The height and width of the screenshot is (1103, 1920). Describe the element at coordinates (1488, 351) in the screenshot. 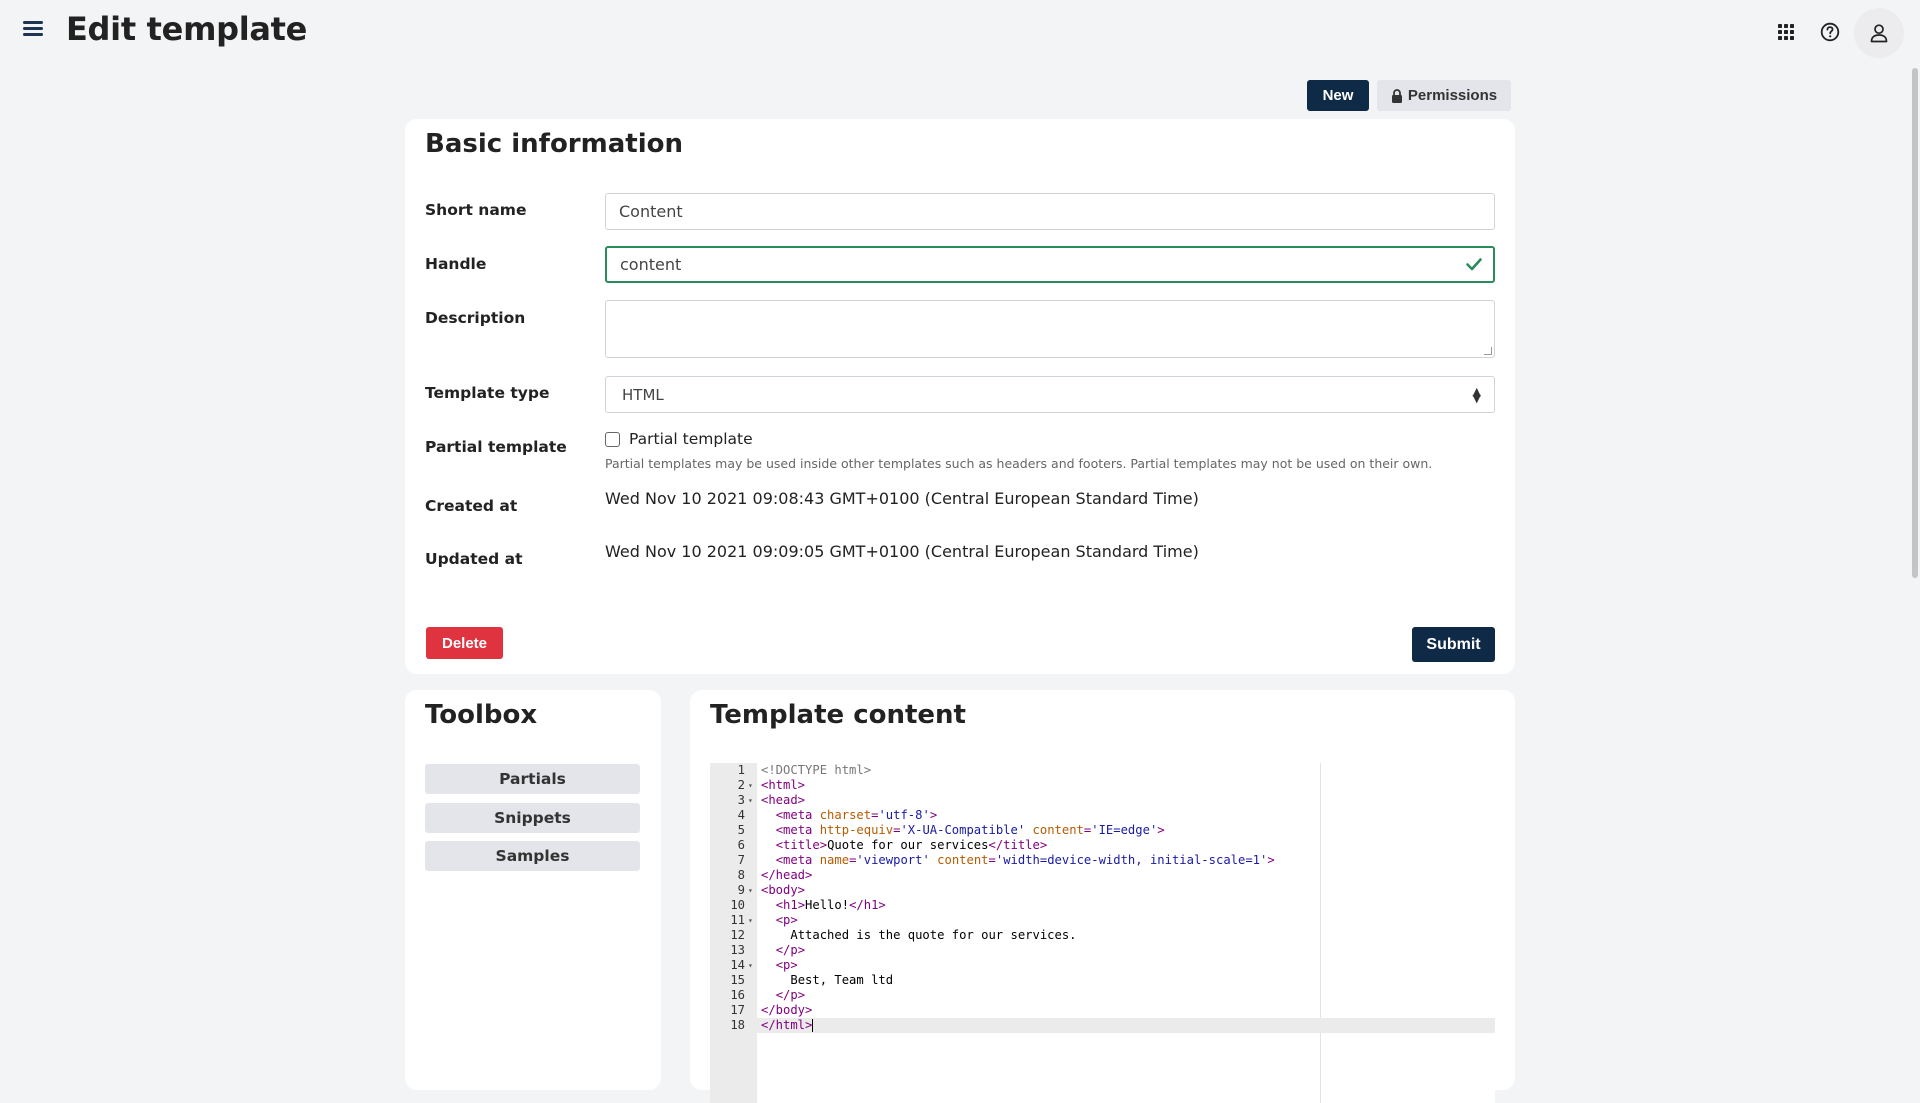

I see `resize-handle-icon` at that location.